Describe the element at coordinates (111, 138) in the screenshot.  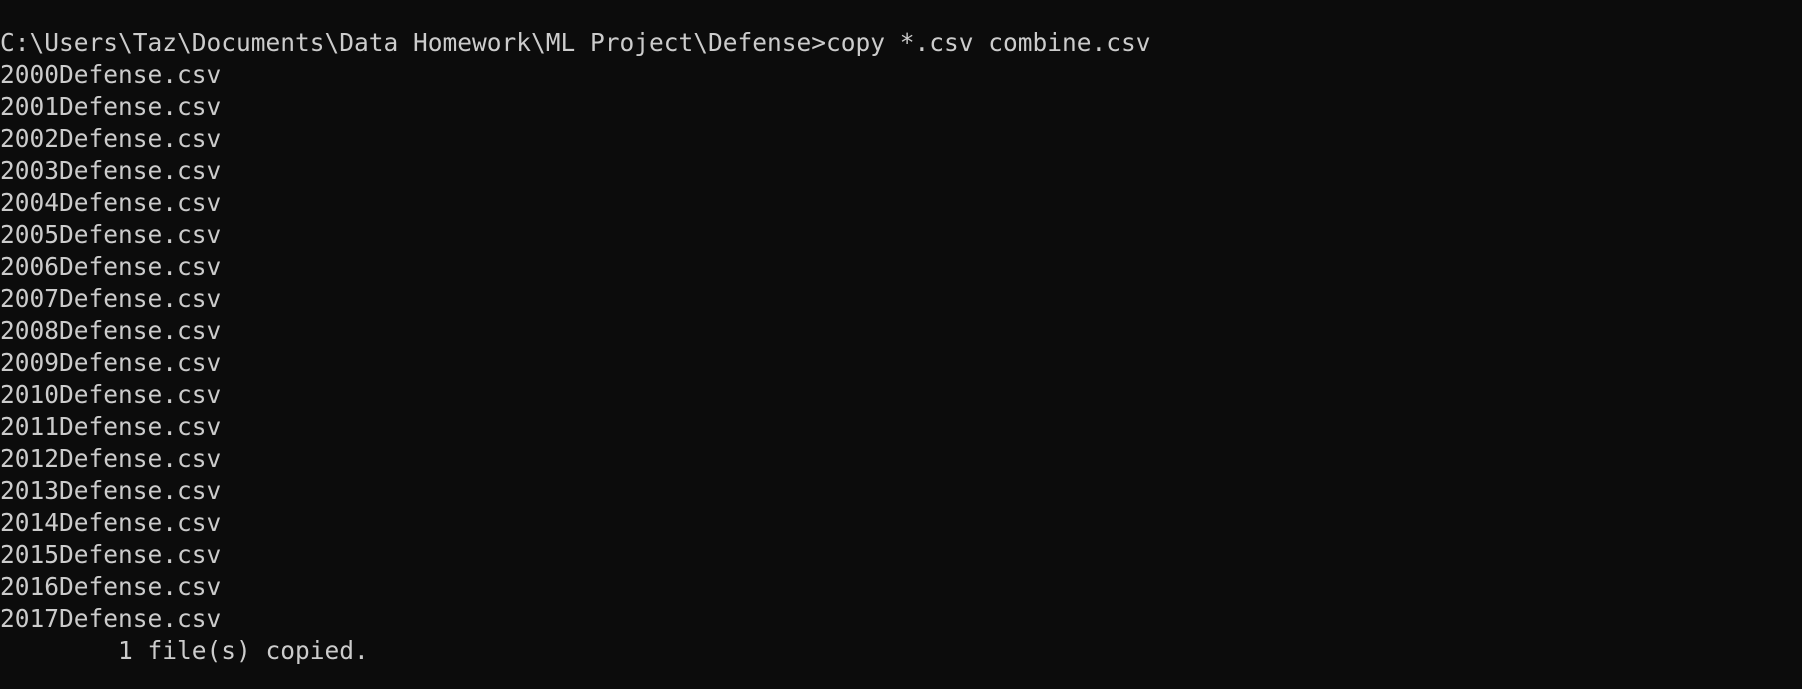
I see `output-file-line: 2002Defense.csv` at that location.